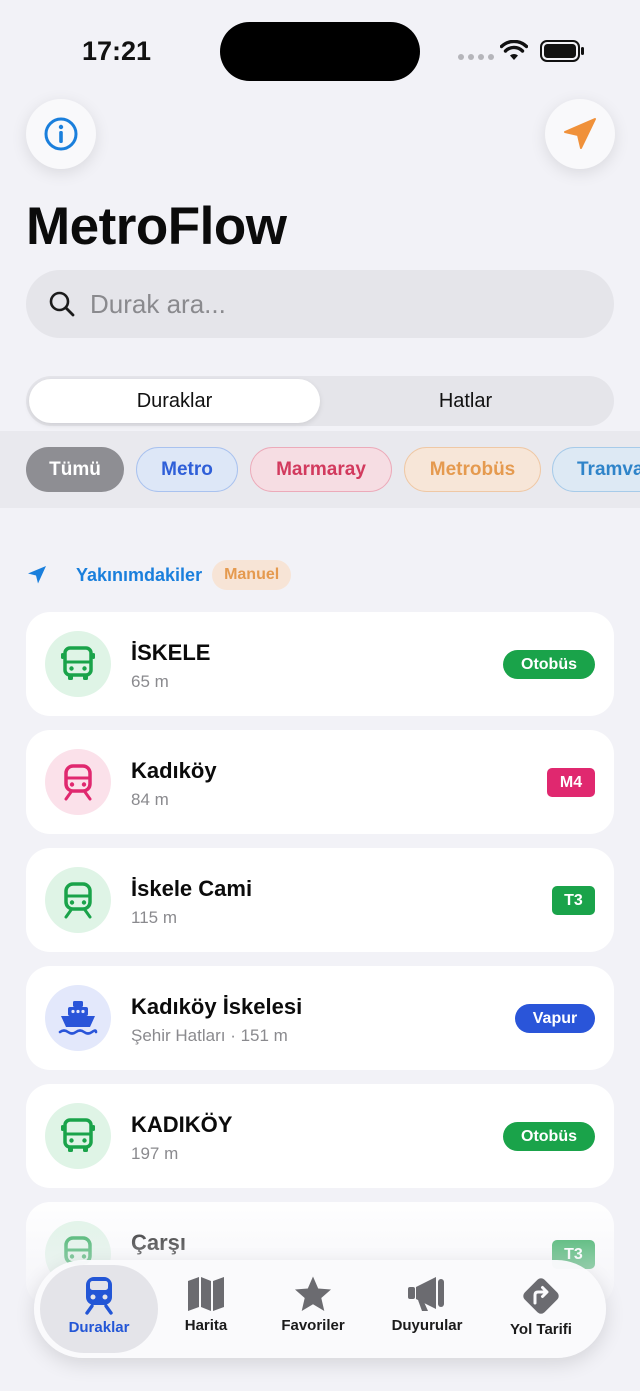 The width and height of the screenshot is (640, 1391). What do you see at coordinates (99, 1327) in the screenshot?
I see `tab-label: Duraklar` at bounding box center [99, 1327].